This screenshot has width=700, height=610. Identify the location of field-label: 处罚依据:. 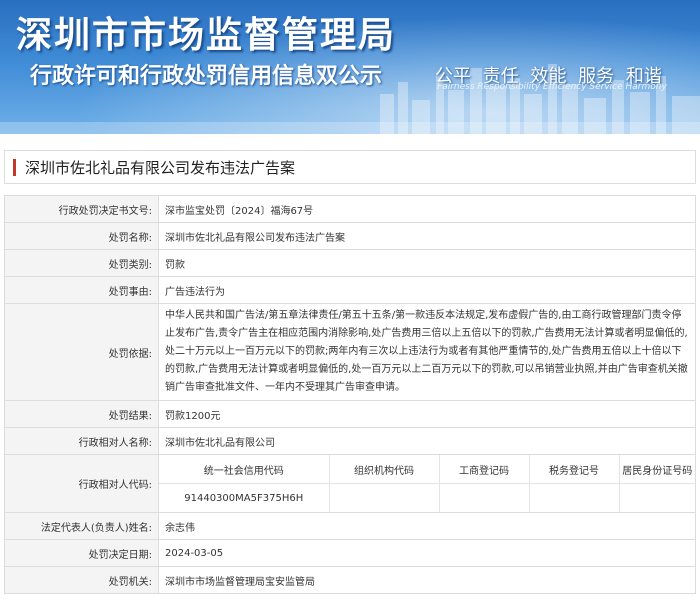
(81, 352).